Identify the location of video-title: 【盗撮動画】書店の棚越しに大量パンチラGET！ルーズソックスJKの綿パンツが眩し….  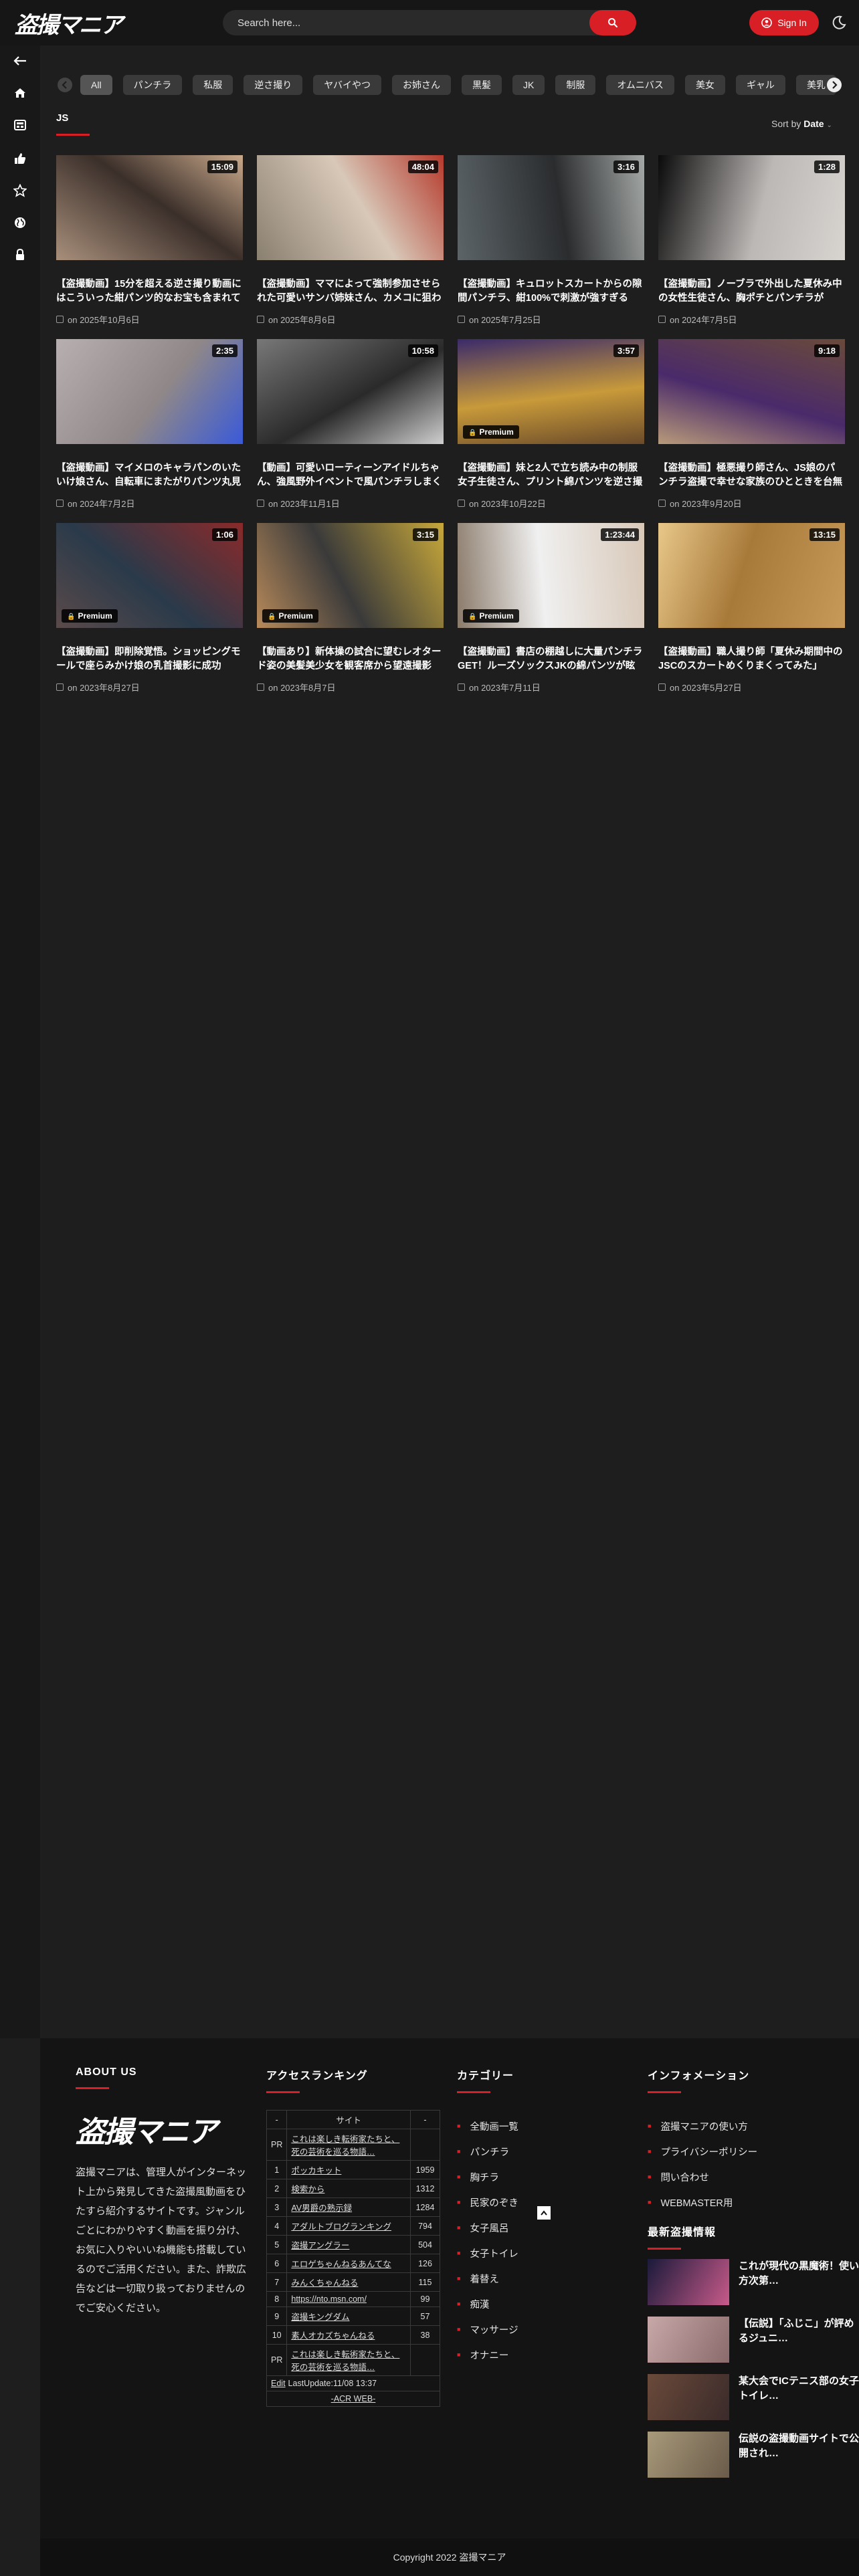
(551, 659).